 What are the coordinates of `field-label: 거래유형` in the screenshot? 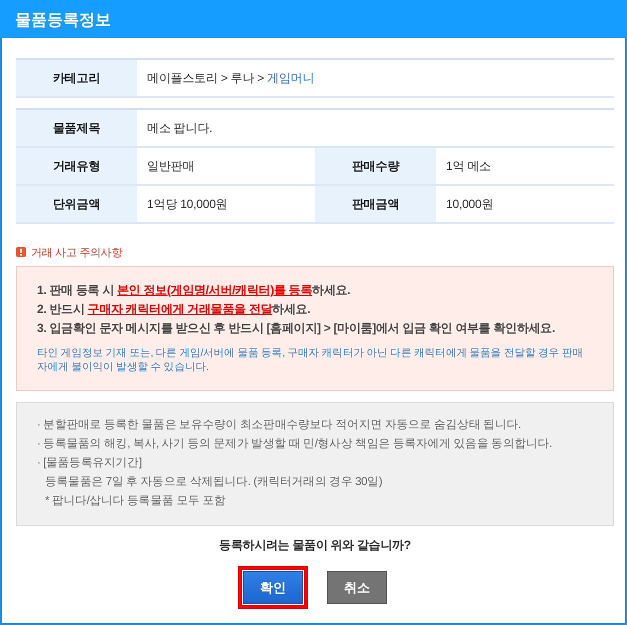 It's located at (76, 166).